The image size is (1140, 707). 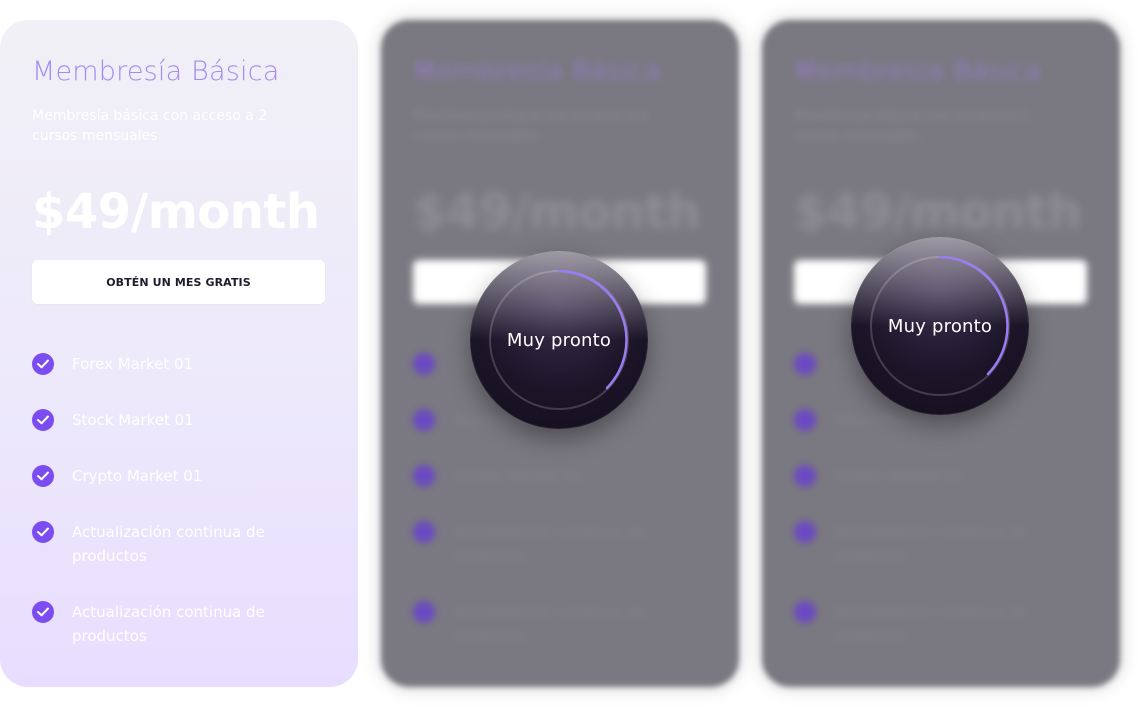 I want to click on feature-item: Forex Market 01, so click(x=179, y=364).